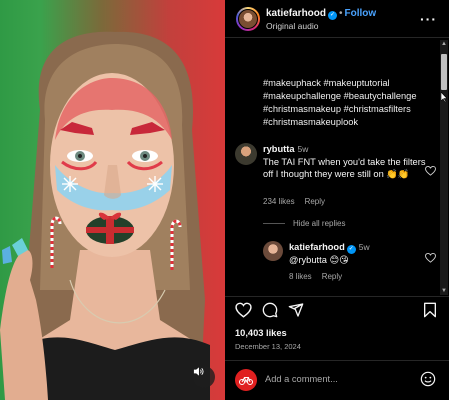 The image size is (449, 400). What do you see at coordinates (317, 247) in the screenshot?
I see `reply-username: katiefarhood` at bounding box center [317, 247].